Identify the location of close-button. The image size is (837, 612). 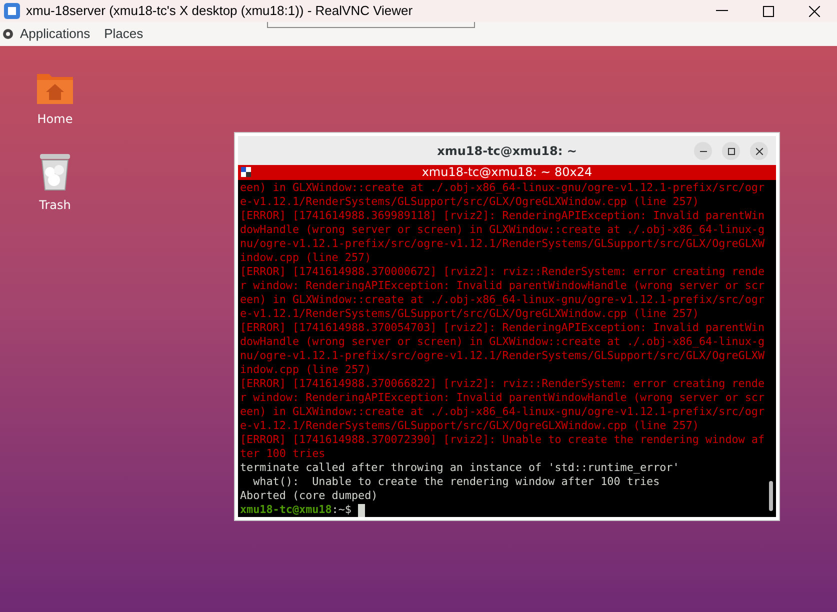
(759, 151).